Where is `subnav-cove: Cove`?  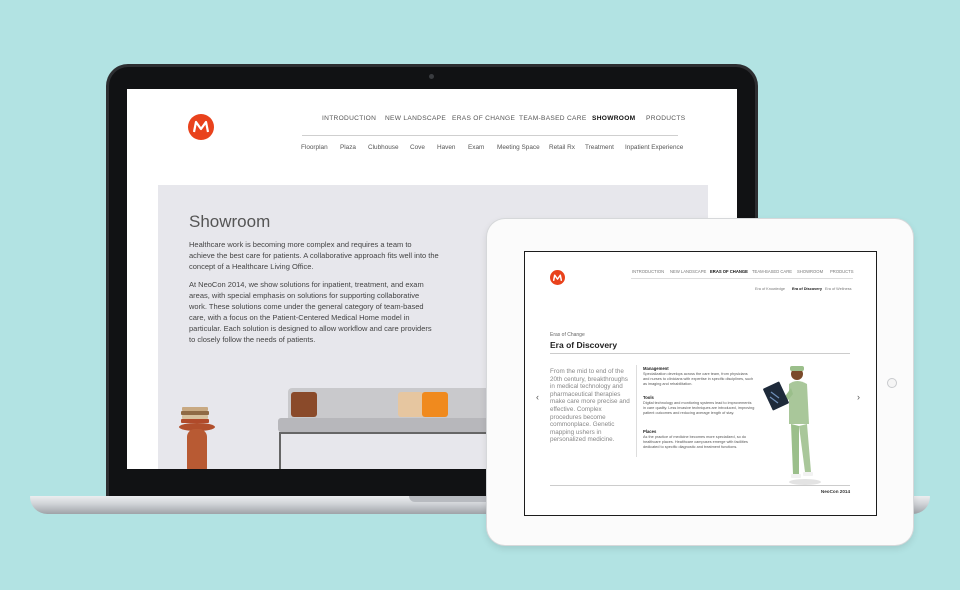
subnav-cove: Cove is located at coordinates (417, 147).